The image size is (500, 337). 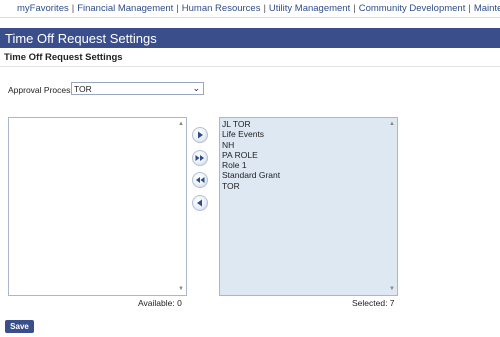 What do you see at coordinates (19, 326) in the screenshot?
I see `save-button: Save` at bounding box center [19, 326].